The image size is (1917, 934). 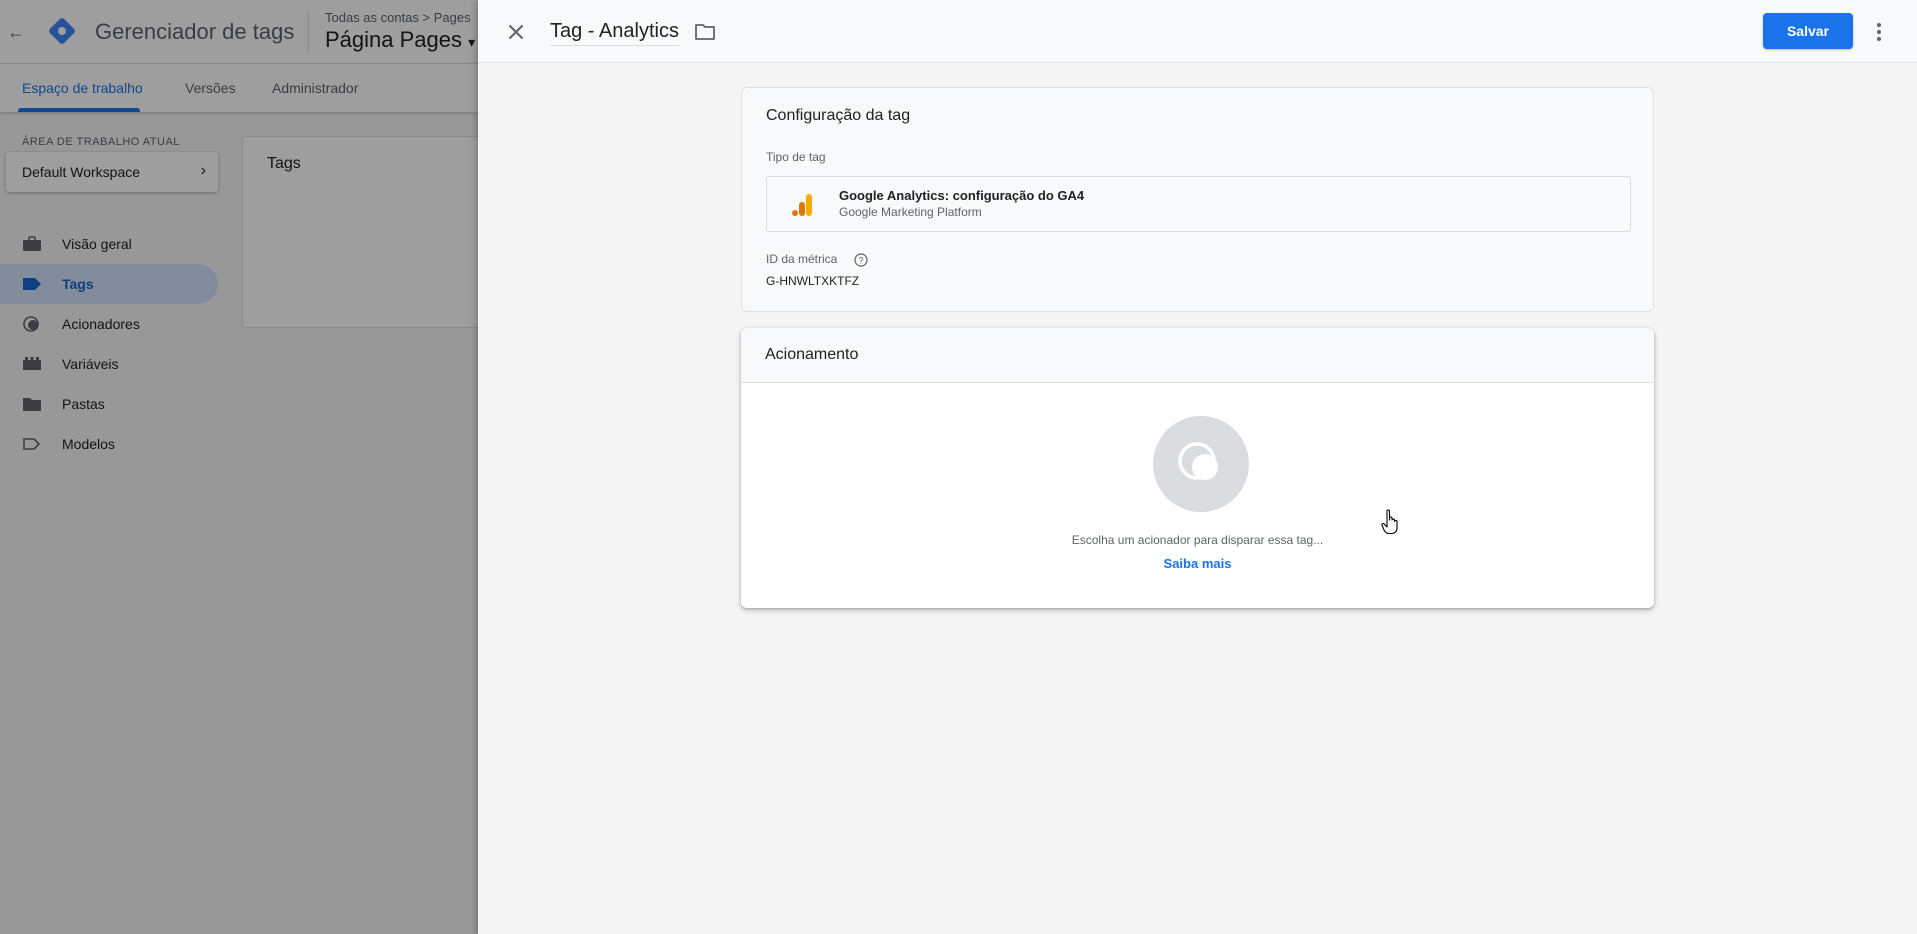 What do you see at coordinates (1197, 355) in the screenshot?
I see `triggering-header: Acionamento` at bounding box center [1197, 355].